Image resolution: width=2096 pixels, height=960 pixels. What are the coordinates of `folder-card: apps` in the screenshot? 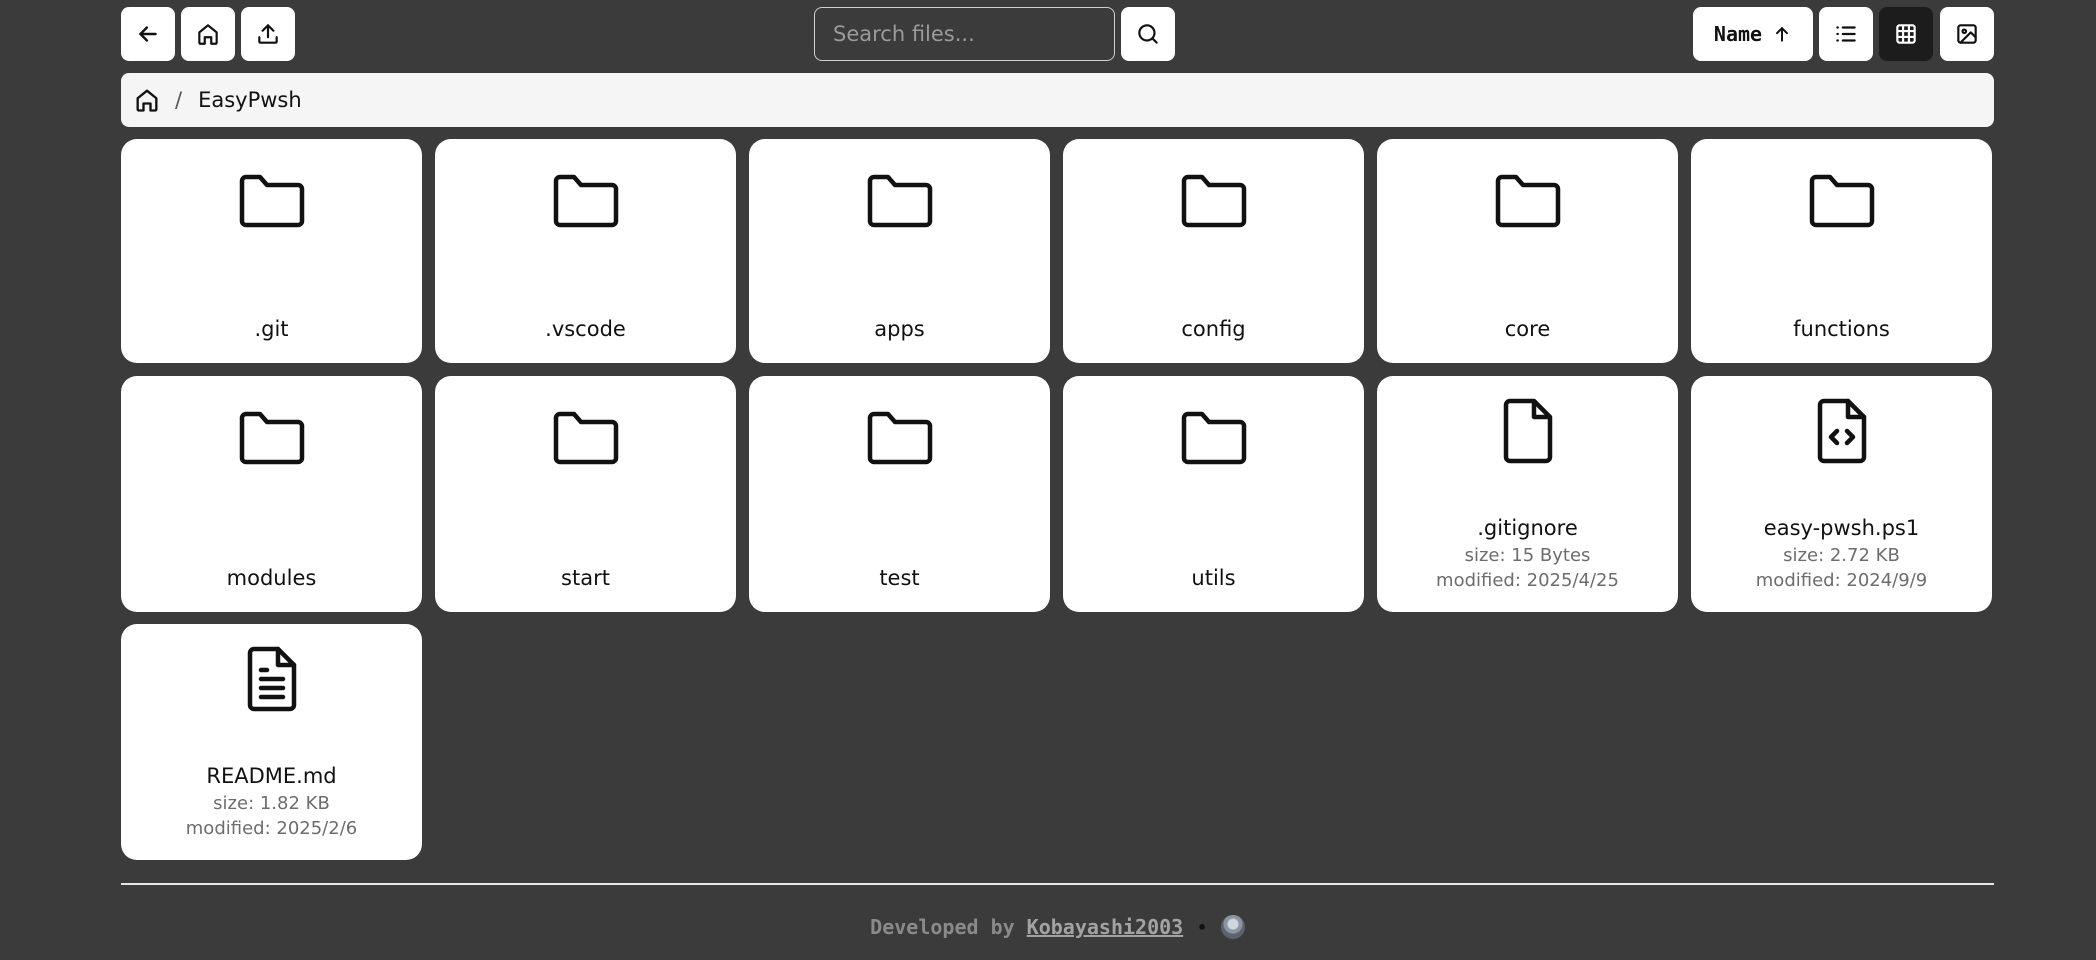 It's located at (899, 251).